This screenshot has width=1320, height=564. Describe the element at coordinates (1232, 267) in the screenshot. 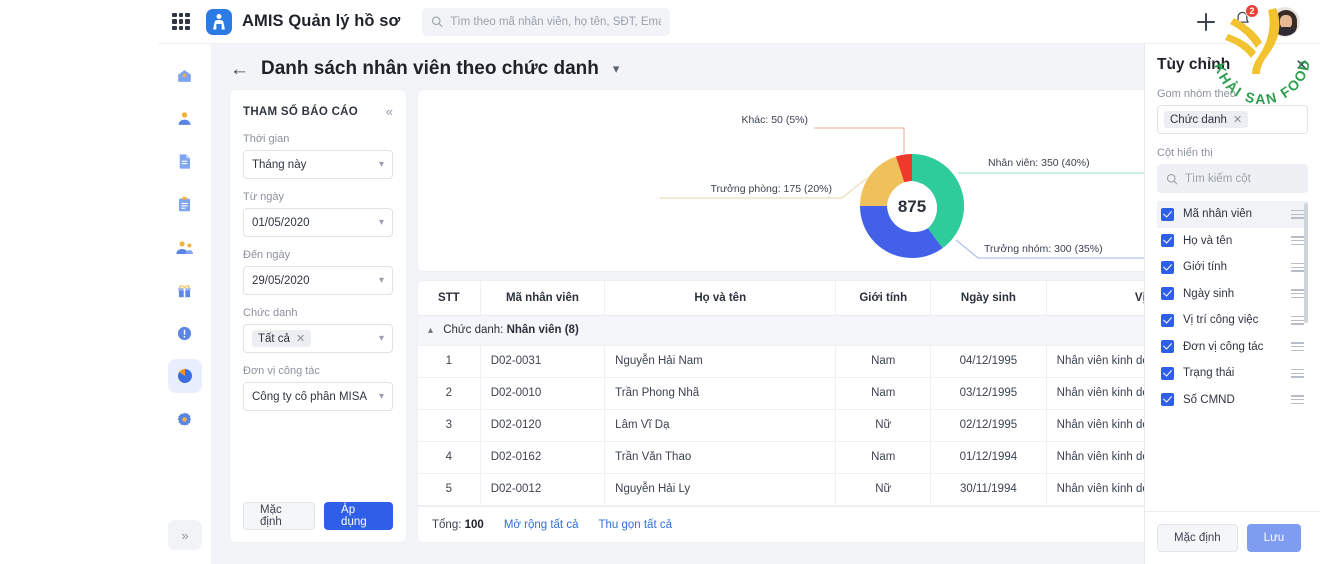

I see `column-item-gioi-tinh: Giới tính` at that location.